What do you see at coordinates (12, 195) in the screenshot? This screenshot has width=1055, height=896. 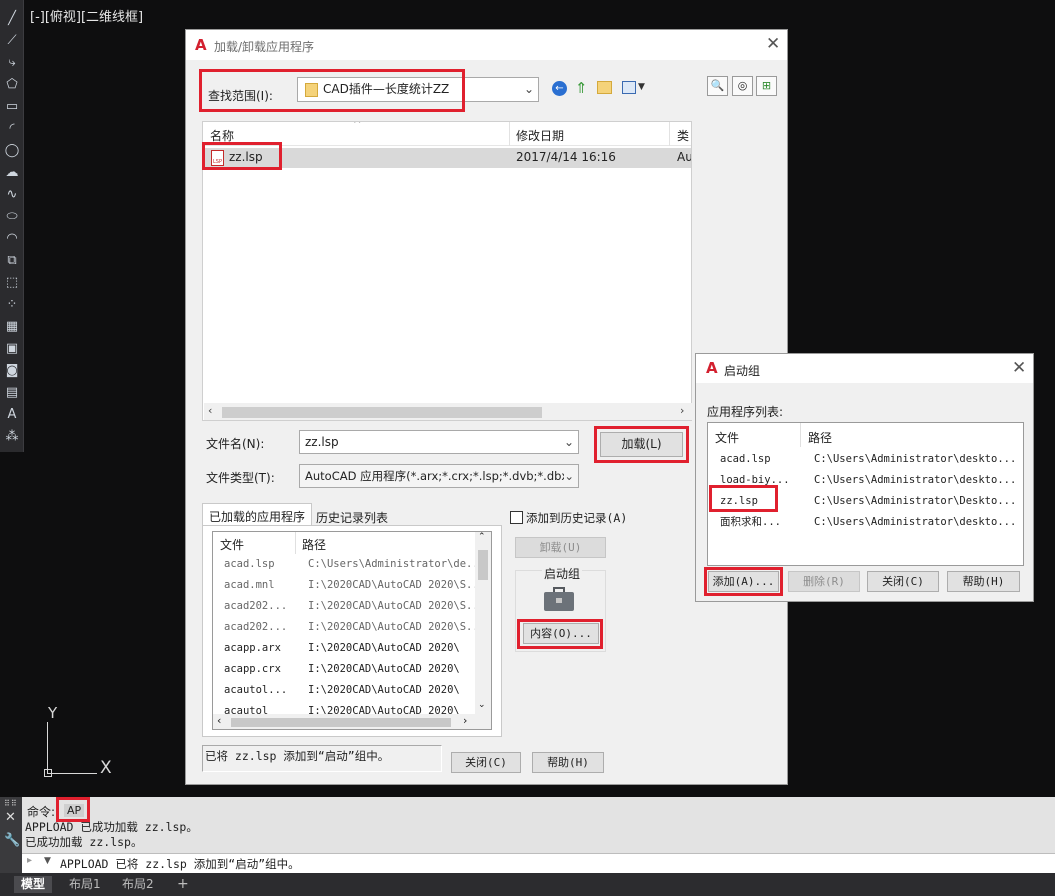 I see `spline-icon: ∿` at bounding box center [12, 195].